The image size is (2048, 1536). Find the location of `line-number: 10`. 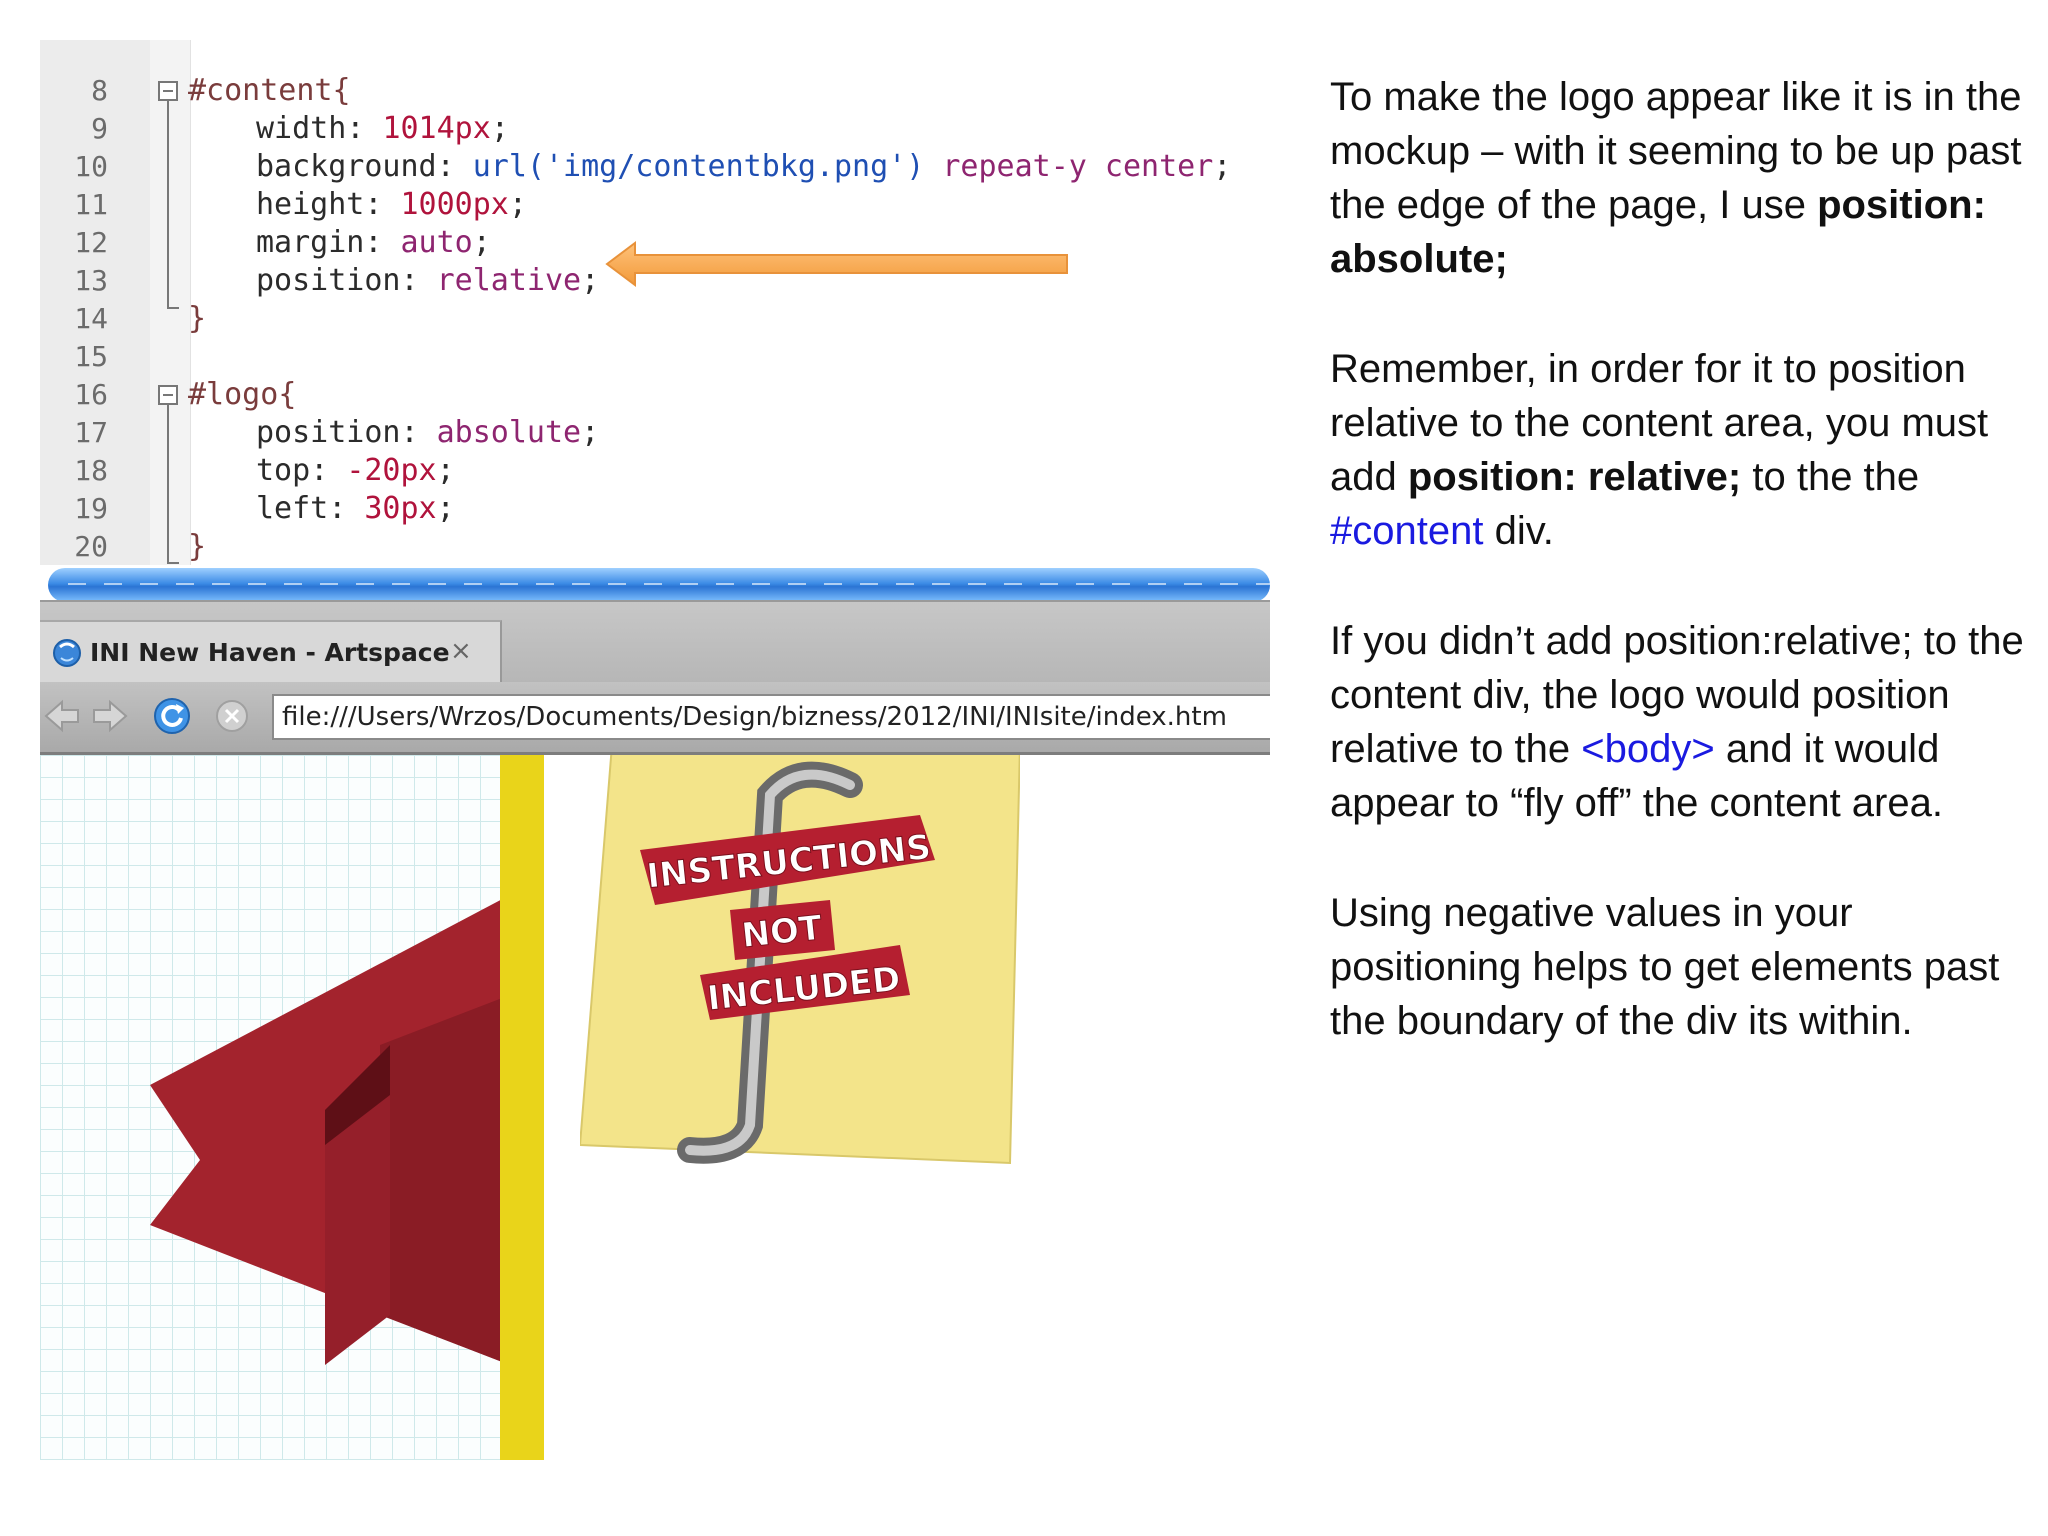

line-number: 10 is located at coordinates (91, 166).